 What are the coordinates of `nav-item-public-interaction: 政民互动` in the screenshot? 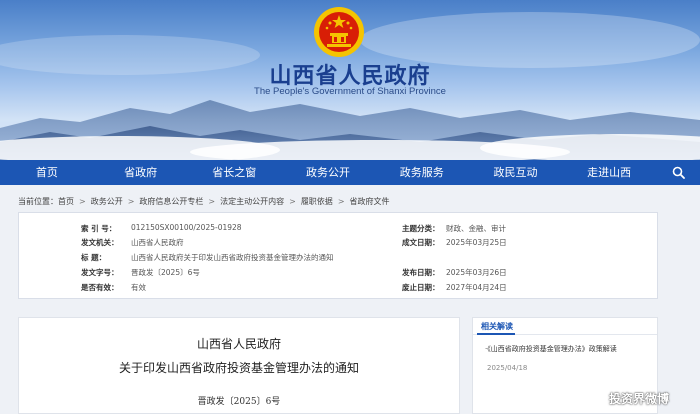 It's located at (516, 172).